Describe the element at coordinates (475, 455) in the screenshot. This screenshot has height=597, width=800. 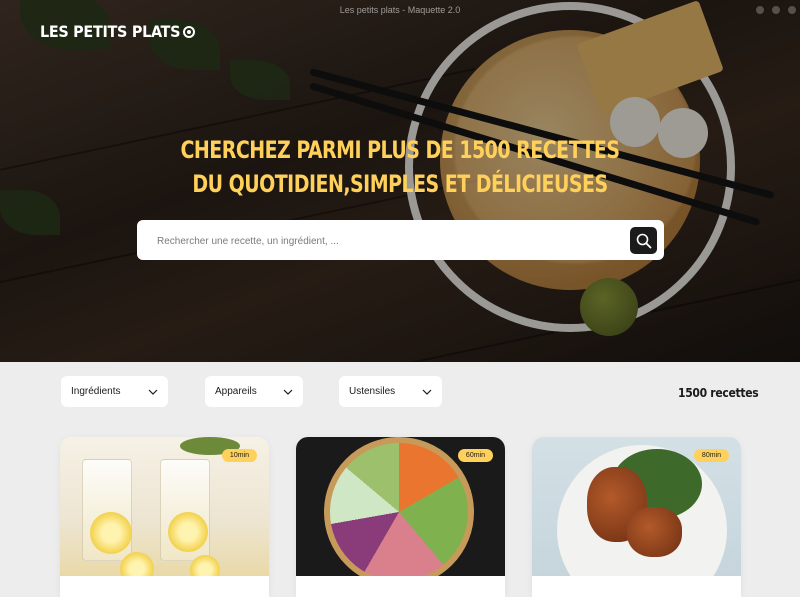
I see `time-badge: 60min` at that location.